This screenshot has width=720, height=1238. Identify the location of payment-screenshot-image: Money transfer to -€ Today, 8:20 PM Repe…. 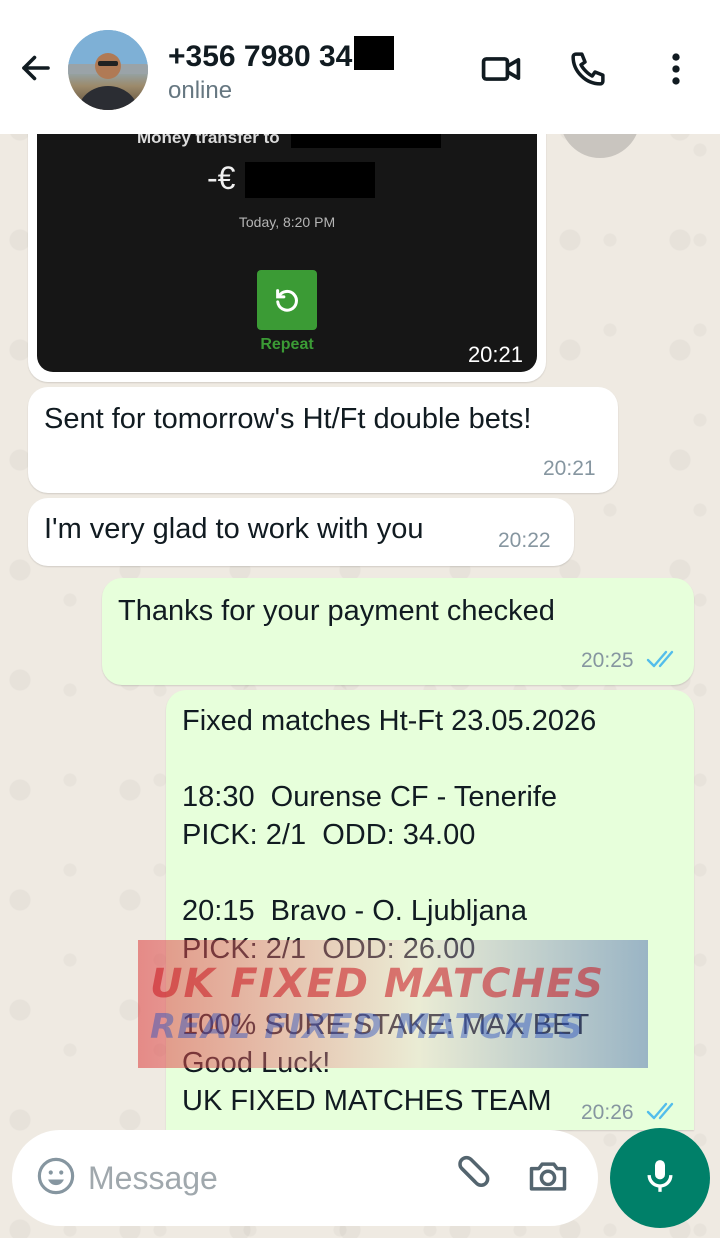
(287, 246).